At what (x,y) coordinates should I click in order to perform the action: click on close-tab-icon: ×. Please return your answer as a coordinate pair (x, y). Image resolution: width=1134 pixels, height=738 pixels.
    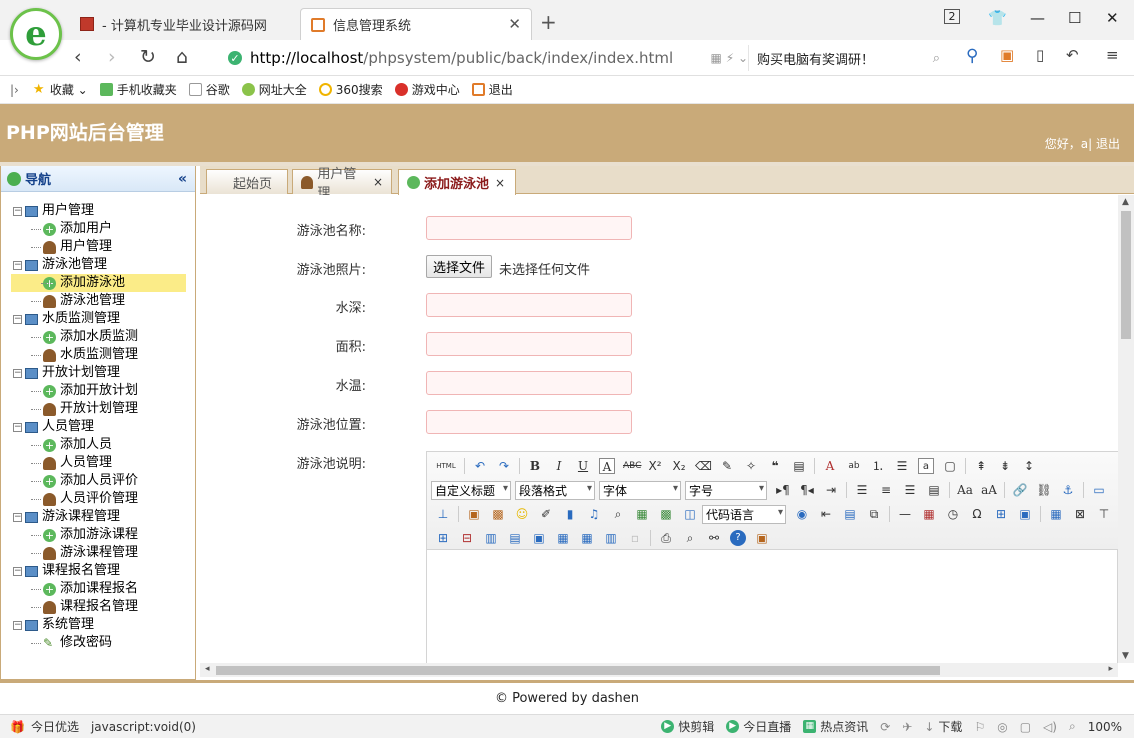
    Looking at the image, I should click on (500, 183).